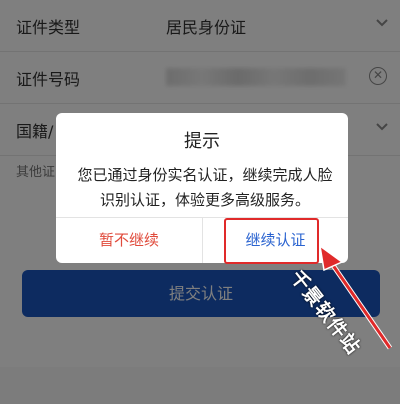  Describe the element at coordinates (205, 187) in the screenshot. I see `dialog-message: 您已通过身份实名认证，继续完成人脸识别认证，体验更多高级服务。` at that location.